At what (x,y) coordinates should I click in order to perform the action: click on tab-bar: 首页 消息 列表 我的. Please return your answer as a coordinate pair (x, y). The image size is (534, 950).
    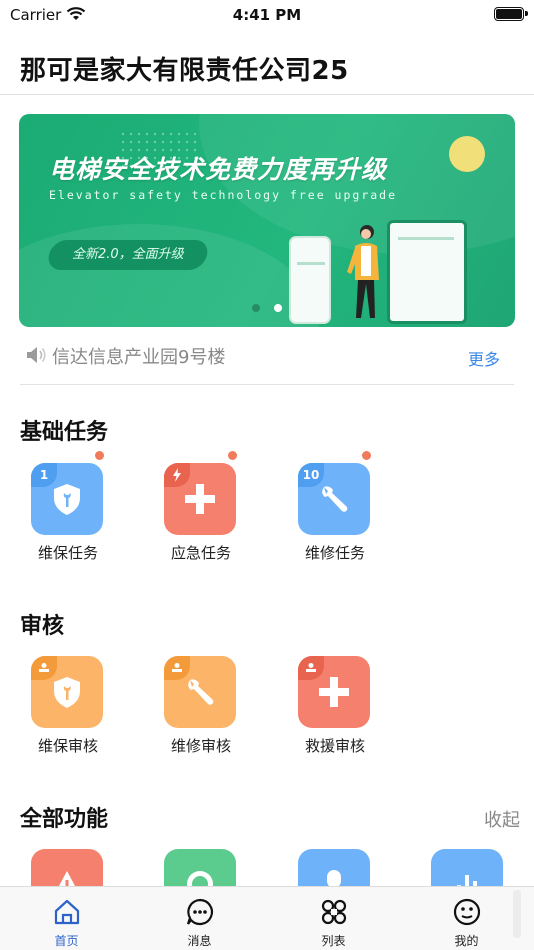
    Looking at the image, I should click on (267, 918).